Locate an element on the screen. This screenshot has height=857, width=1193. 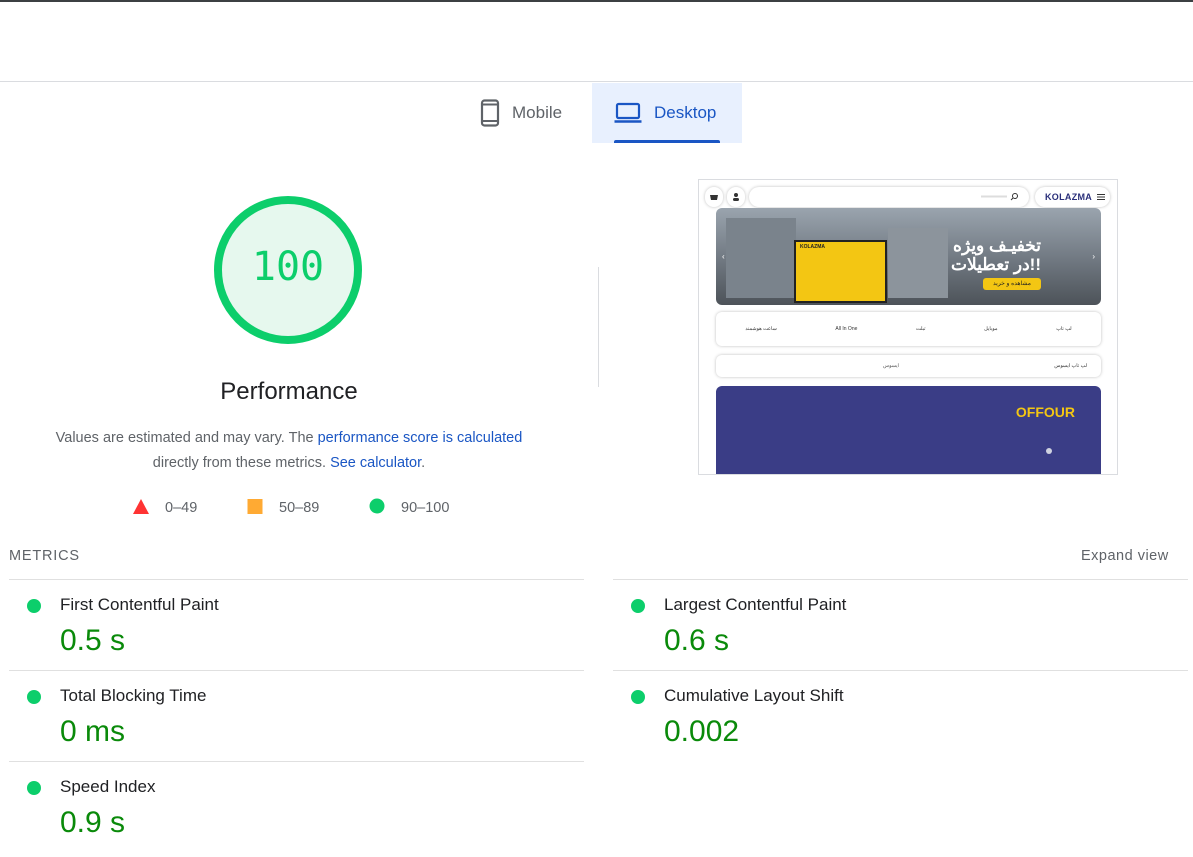
metric-lcp: Largest Contentful Paint 0.6 s is located at coordinates (900, 625).